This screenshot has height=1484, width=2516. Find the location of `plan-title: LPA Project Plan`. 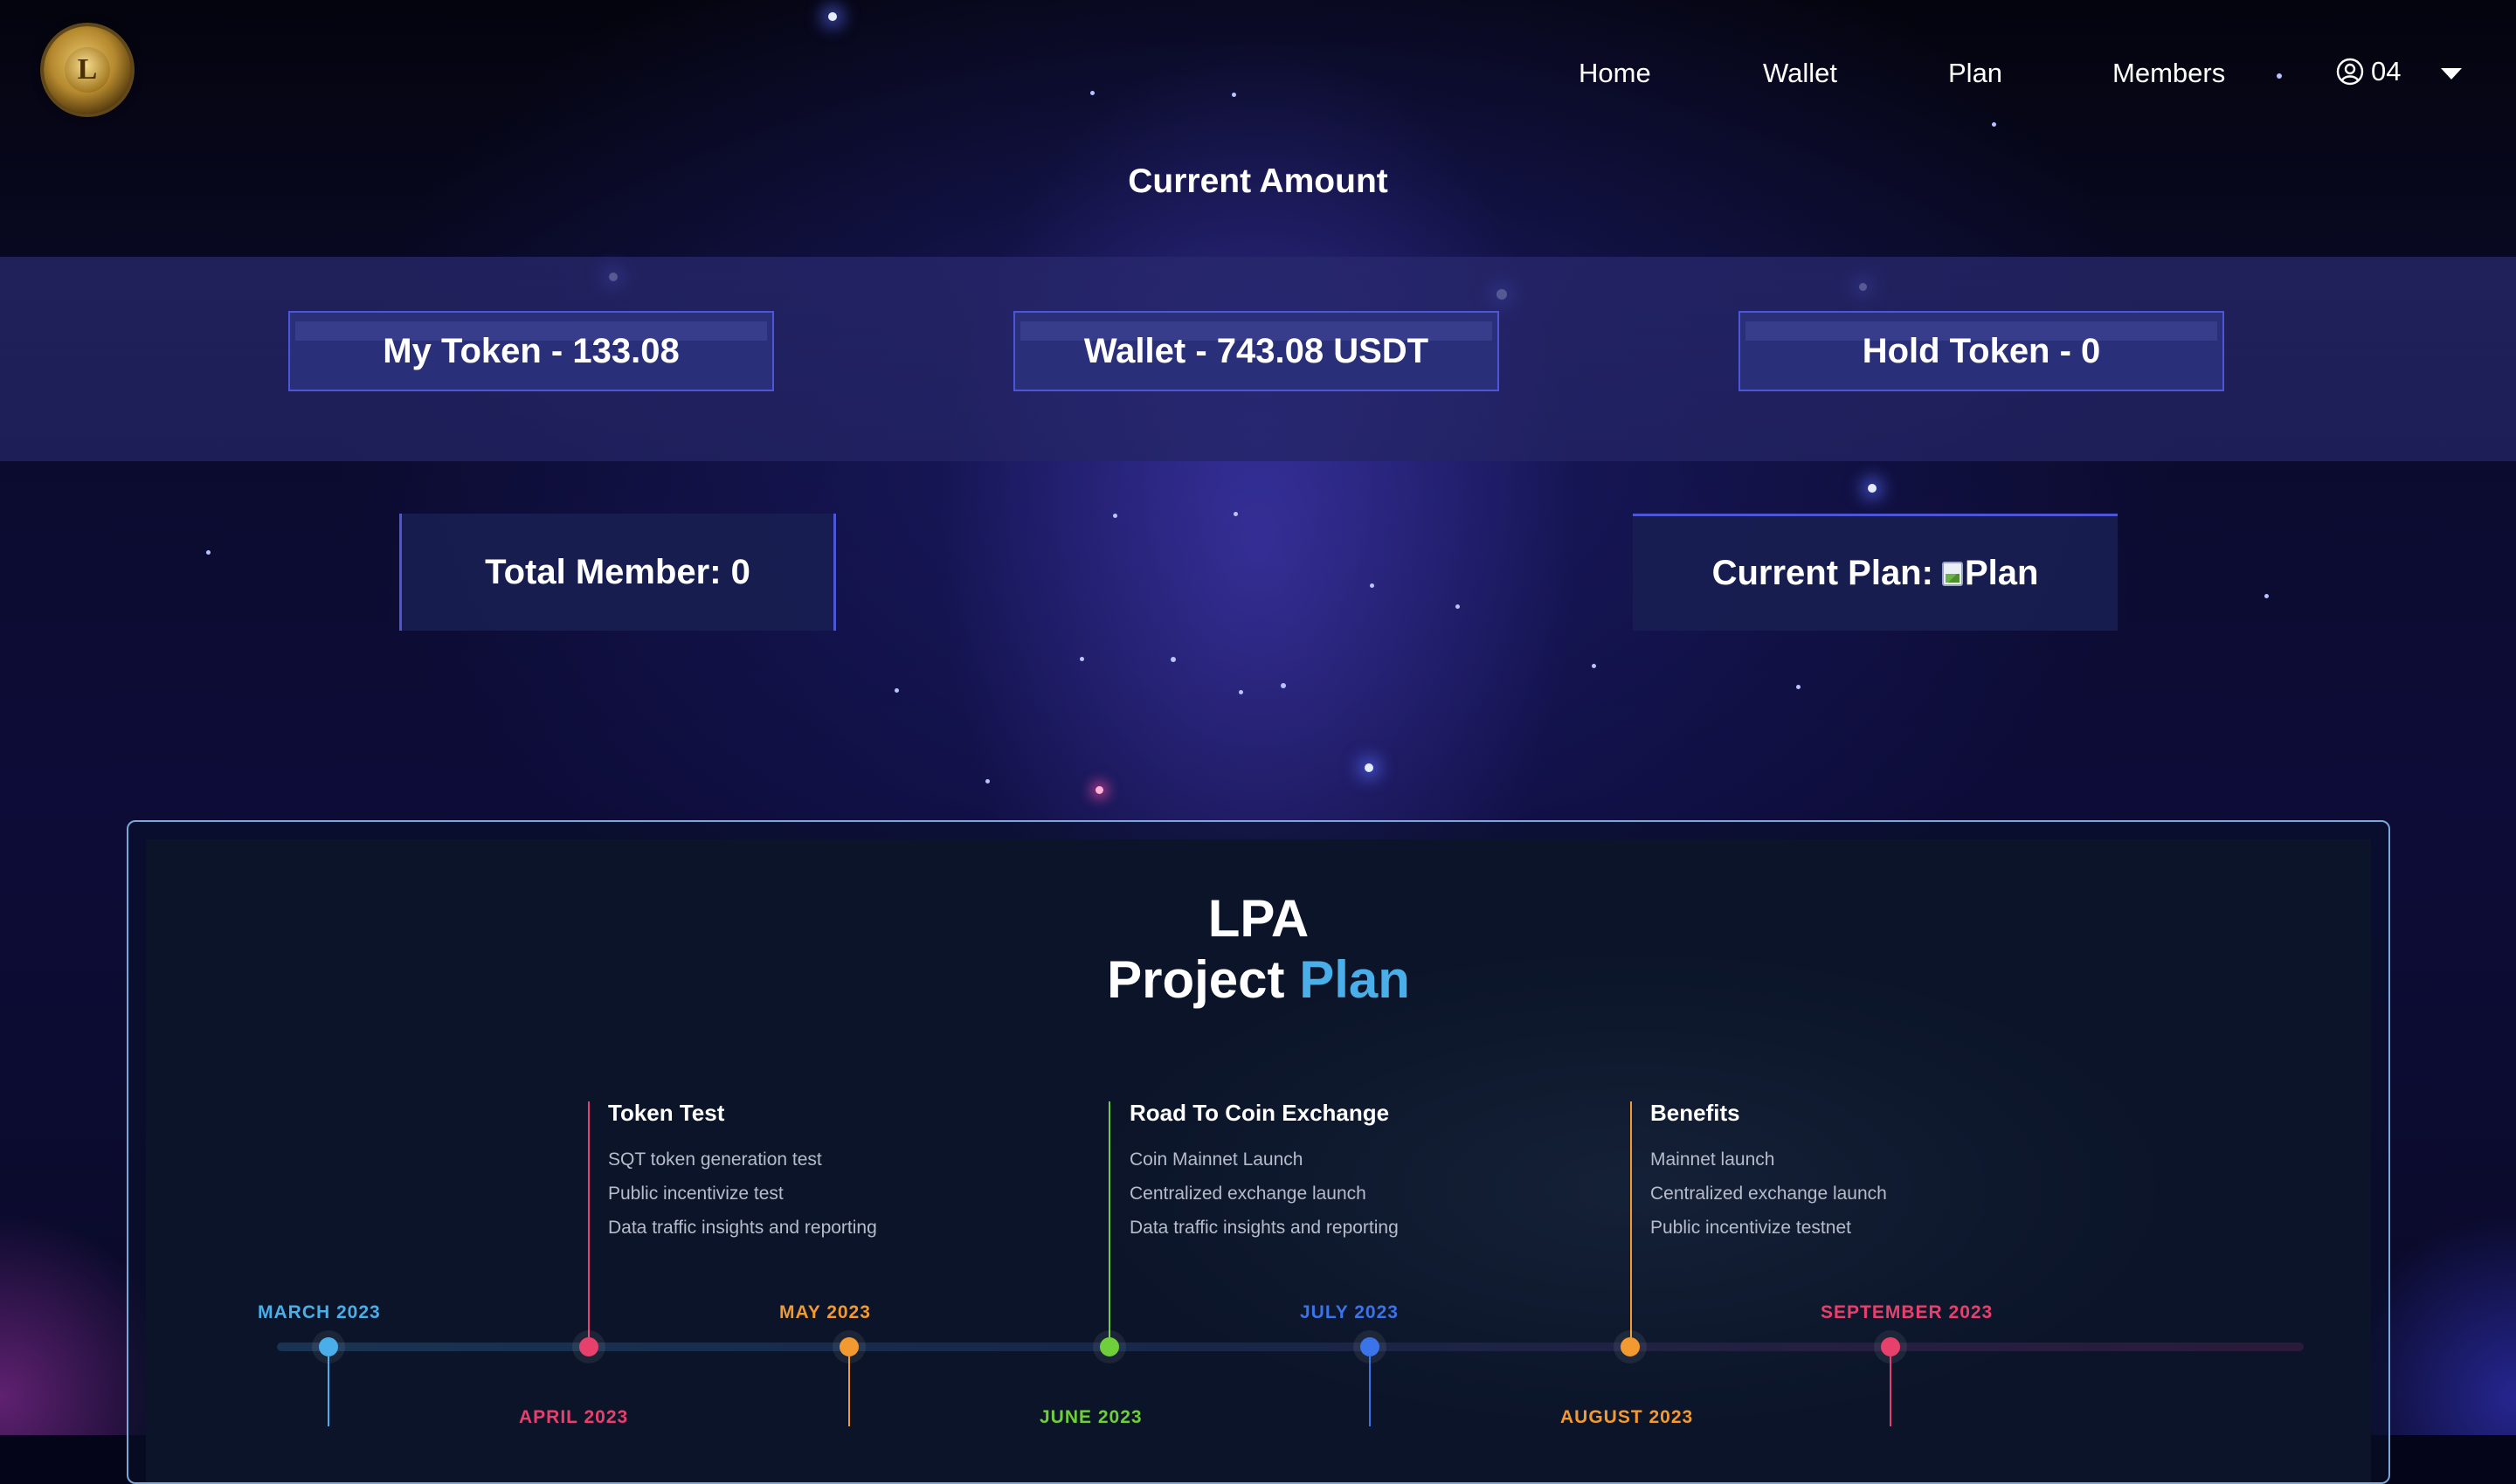

plan-title: LPA Project Plan is located at coordinates (1258, 949).